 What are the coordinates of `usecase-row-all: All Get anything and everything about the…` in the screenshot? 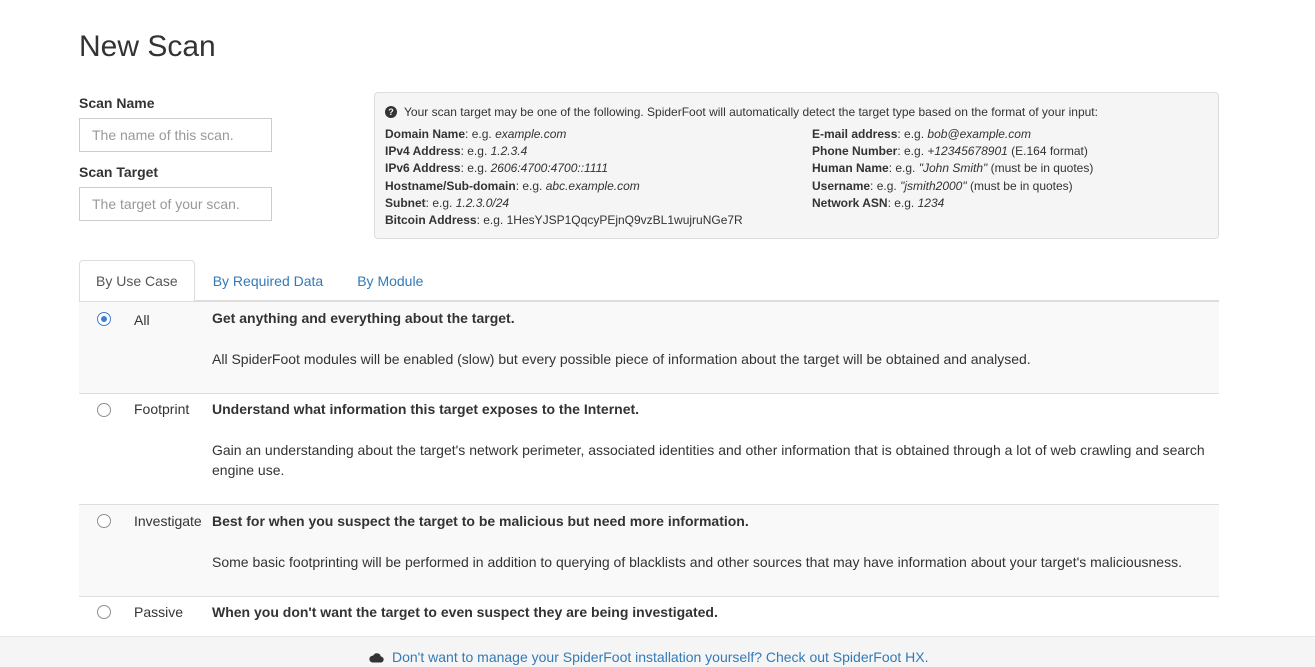 It's located at (649, 347).